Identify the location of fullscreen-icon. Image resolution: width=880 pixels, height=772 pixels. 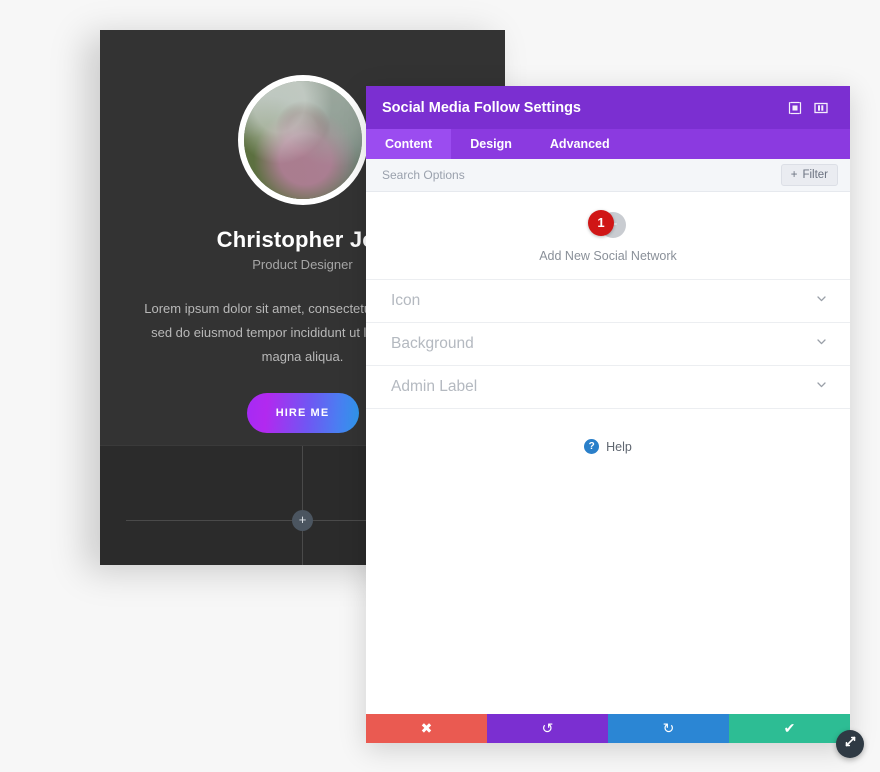
(795, 108).